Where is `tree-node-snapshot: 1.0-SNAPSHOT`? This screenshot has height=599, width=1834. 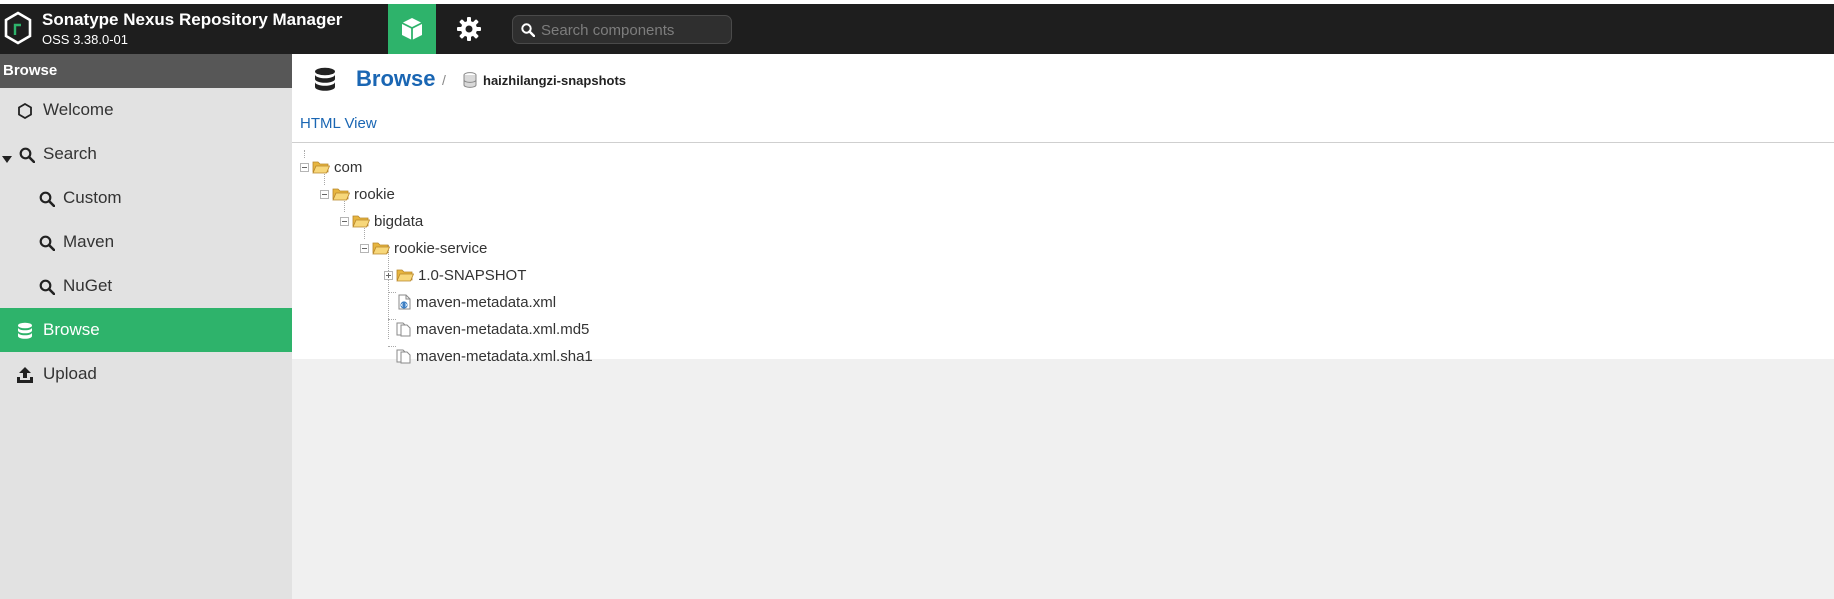 tree-node-snapshot: 1.0-SNAPSHOT is located at coordinates (455, 275).